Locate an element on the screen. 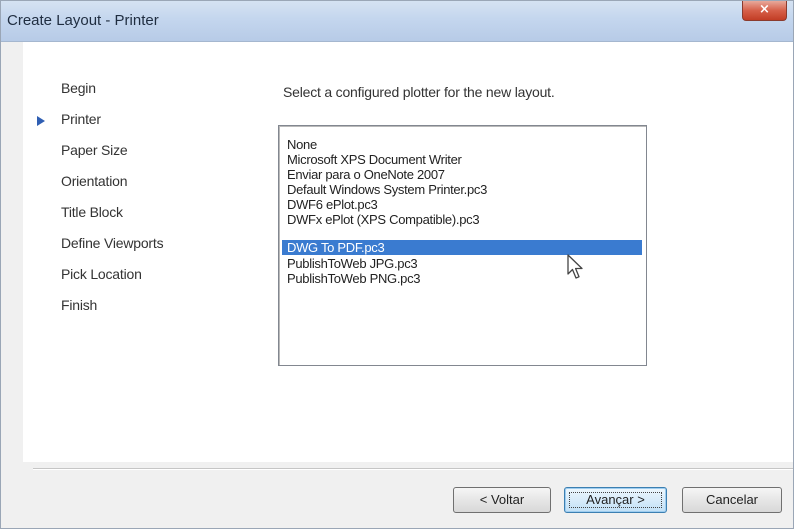  cancel-button: Cancelar is located at coordinates (732, 500).